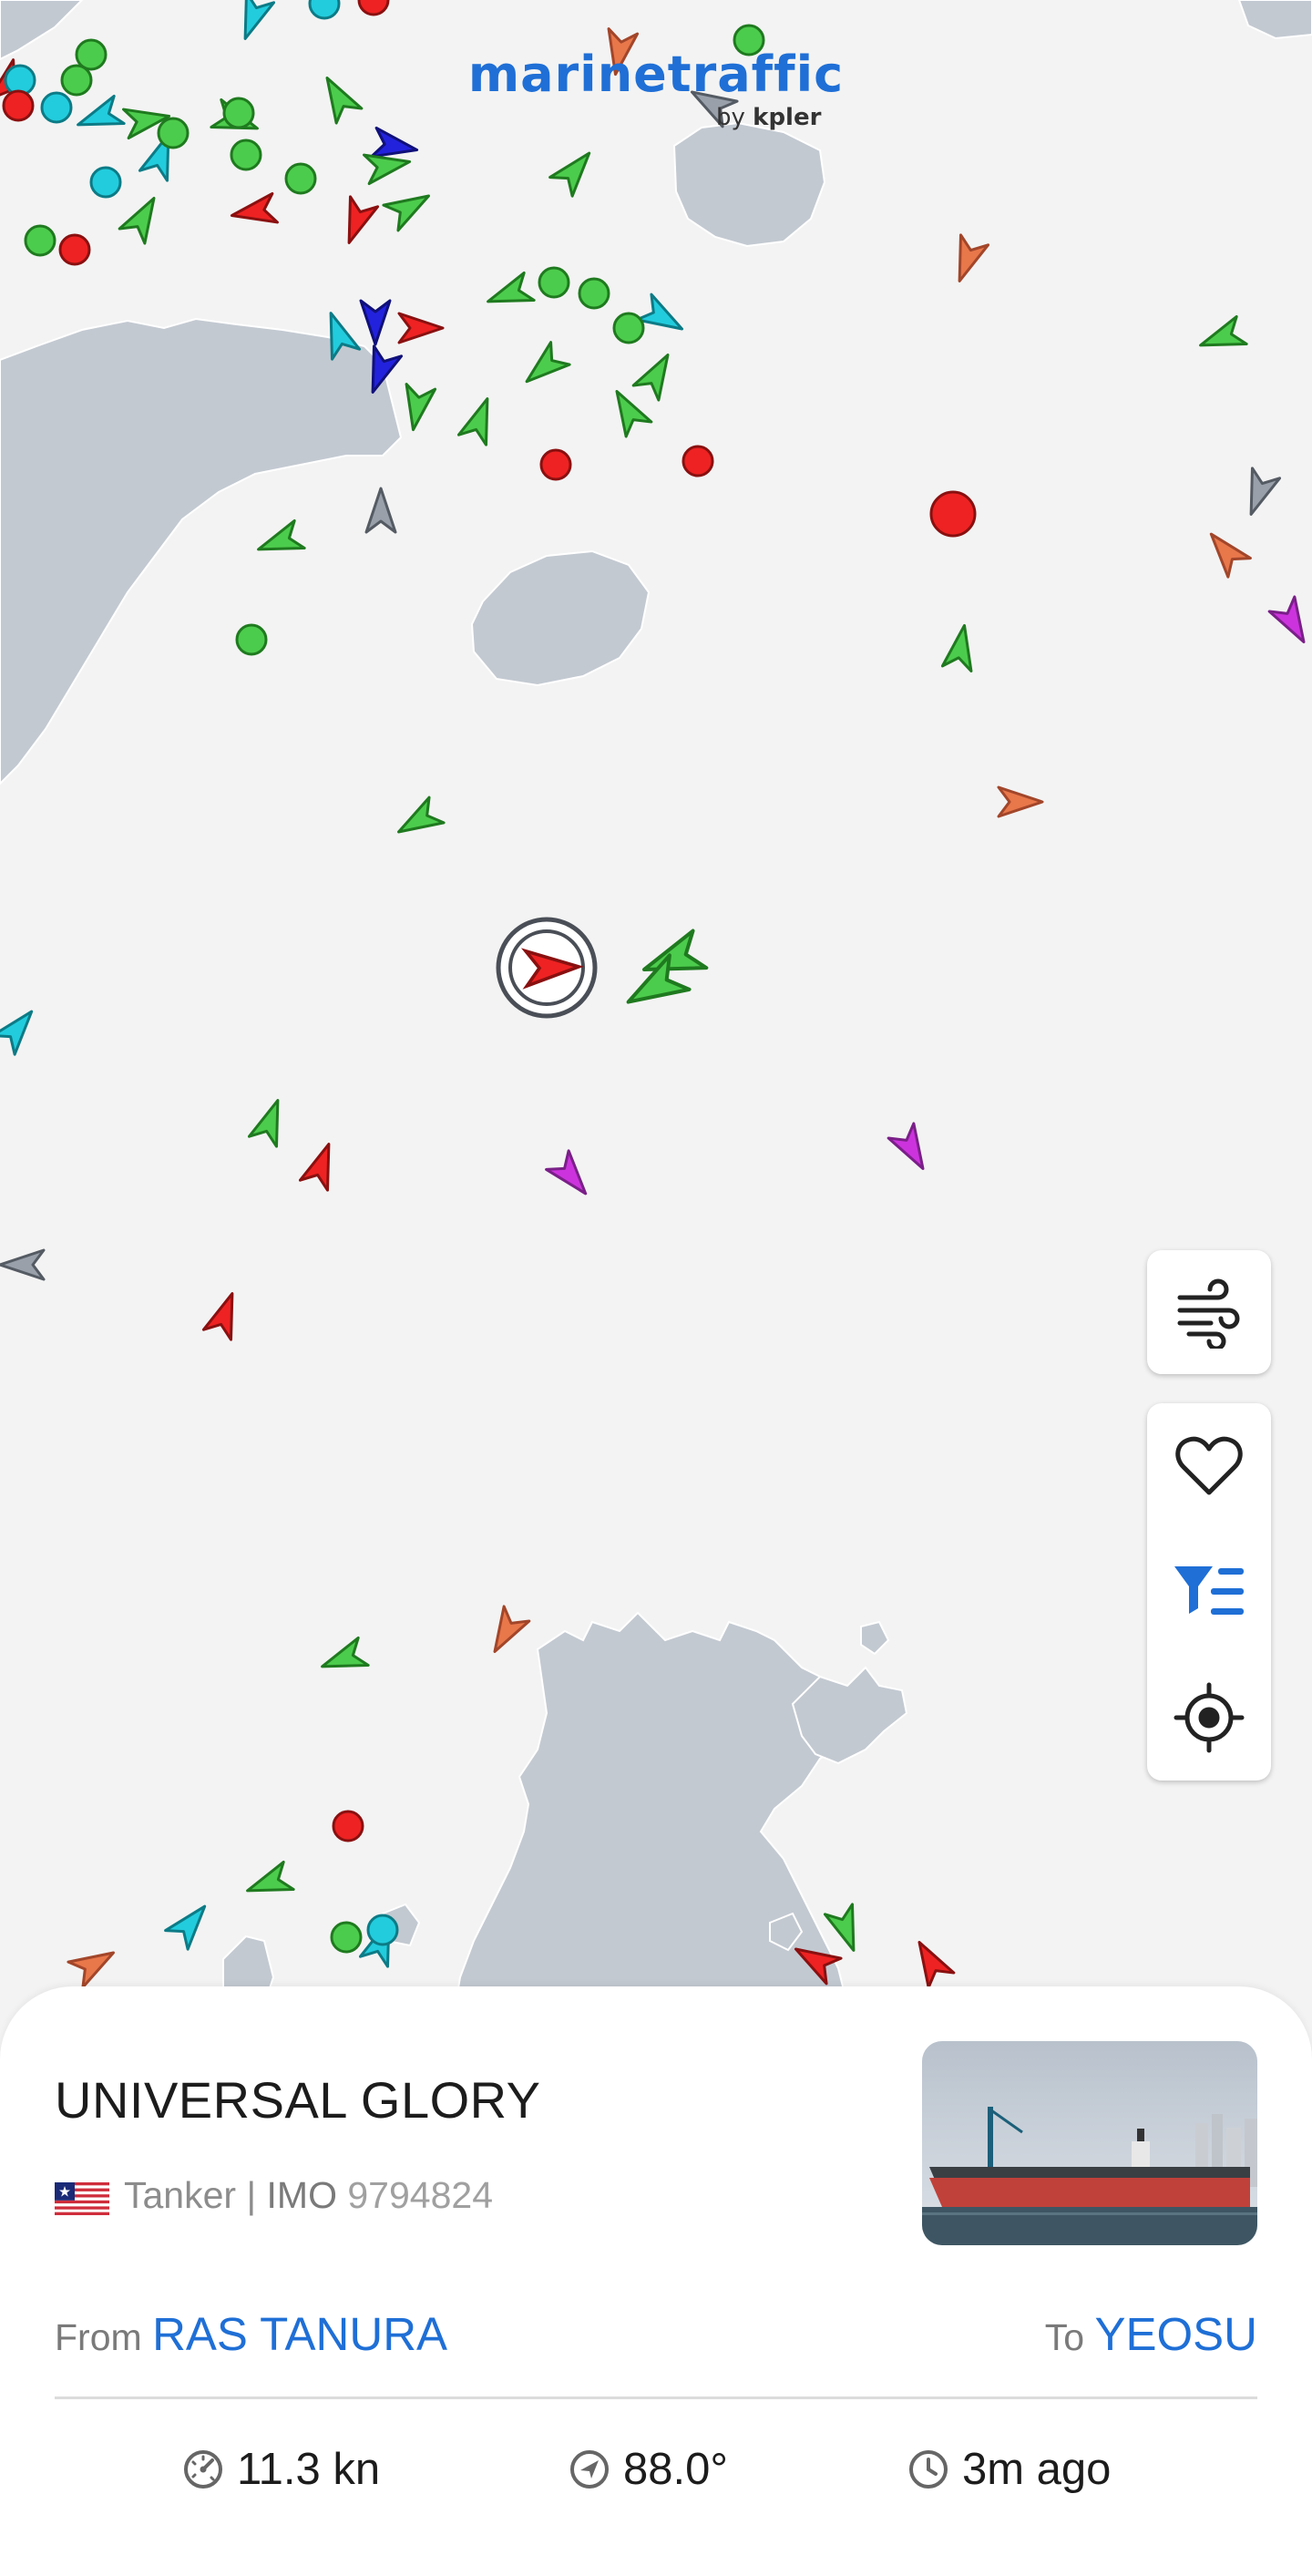 The image size is (1312, 2576). Describe the element at coordinates (420, 2195) in the screenshot. I see `imo-number: 9794824` at that location.